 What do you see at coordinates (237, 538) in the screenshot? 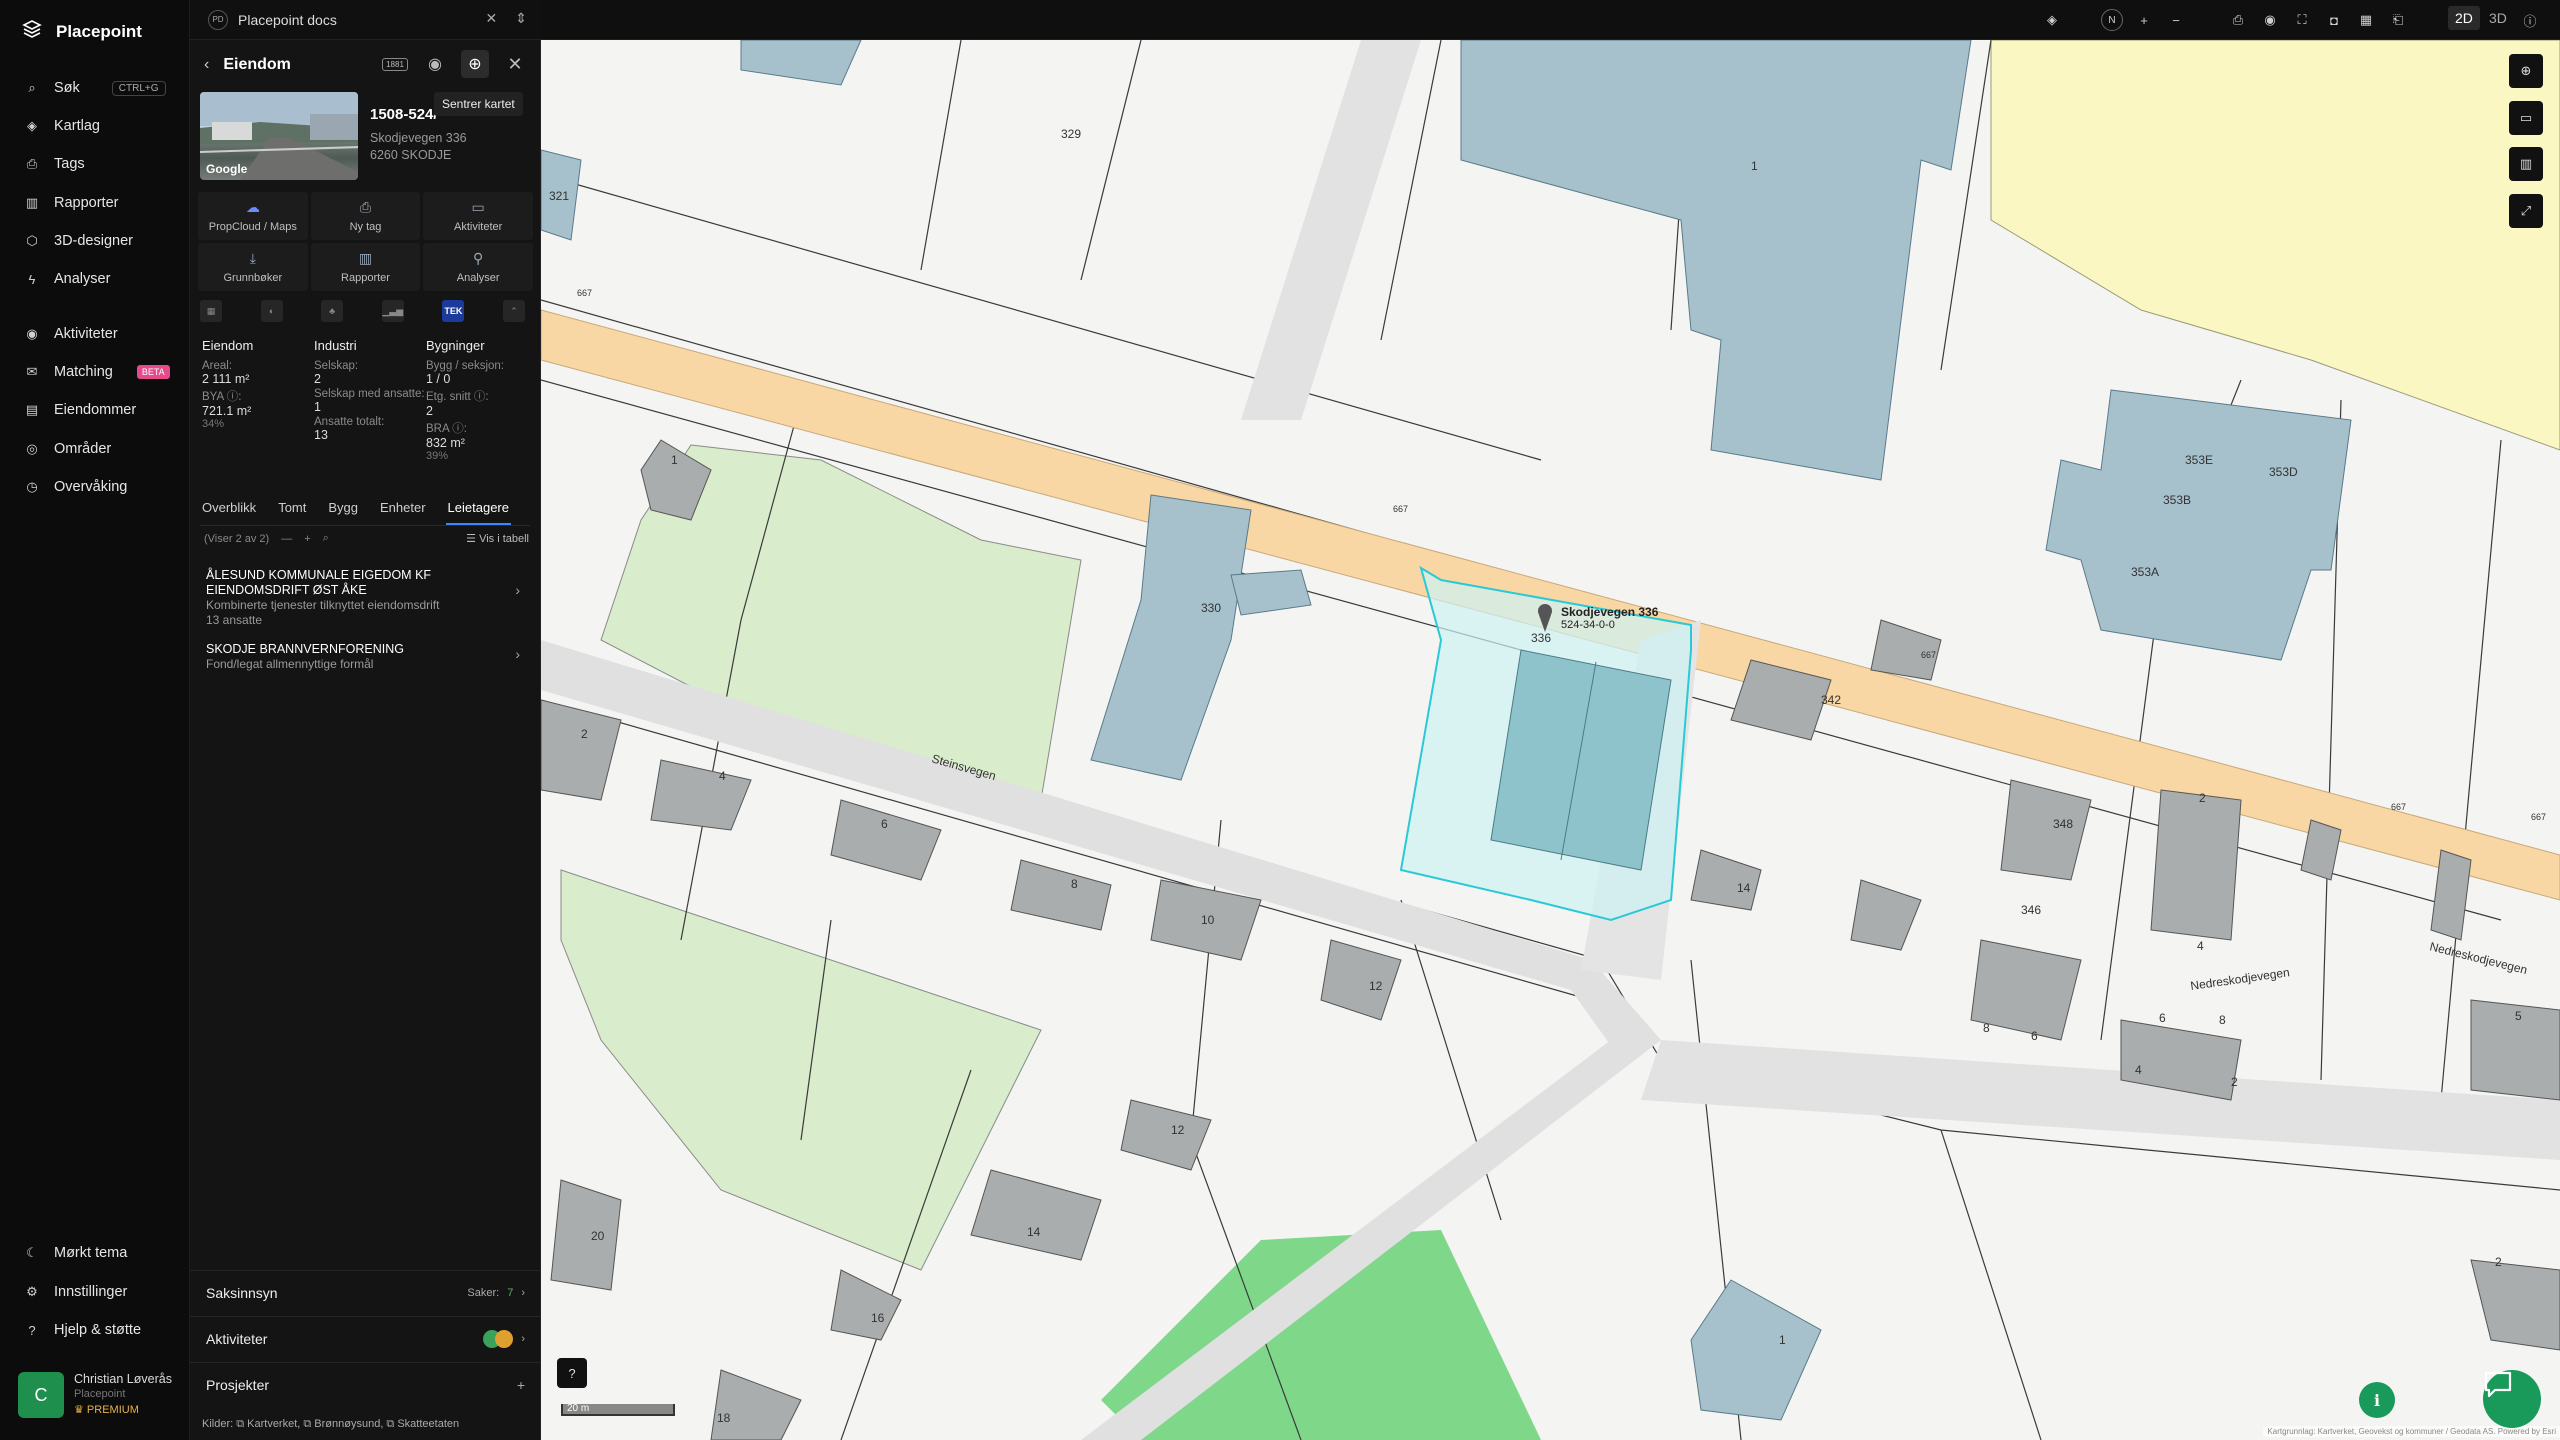
I see `tenant-count: (Viser 2 av 2)` at bounding box center [237, 538].